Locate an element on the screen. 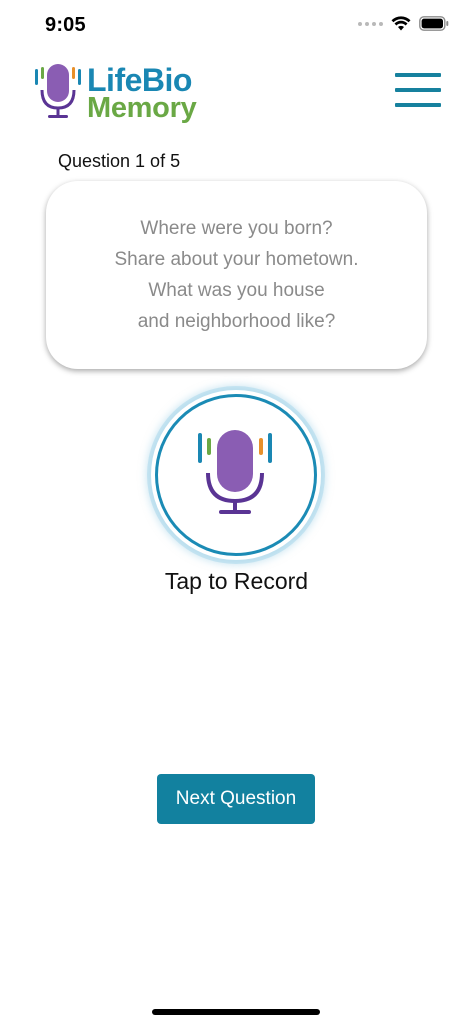  next-question-button: Next Question is located at coordinates (236, 799).